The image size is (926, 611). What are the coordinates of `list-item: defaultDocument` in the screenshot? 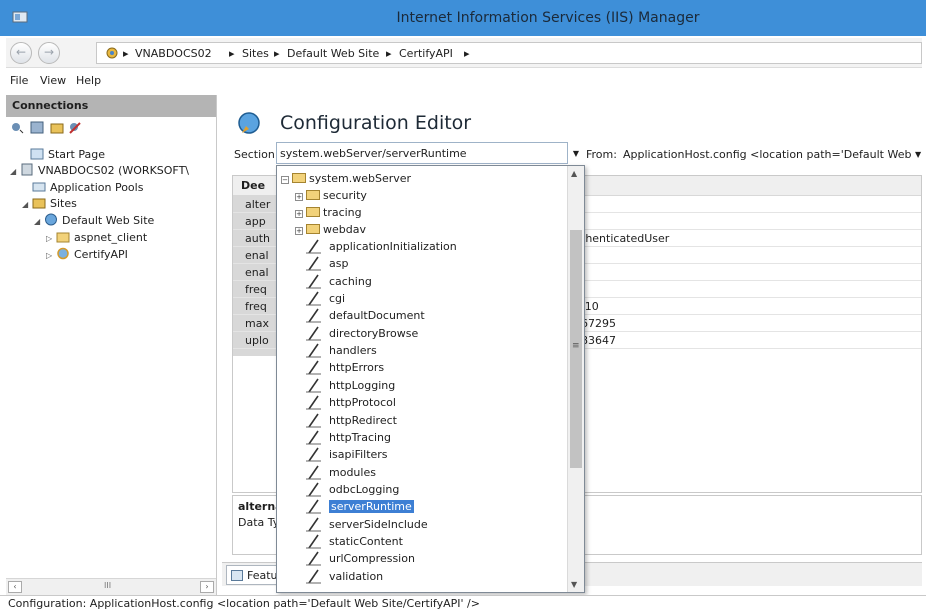 It's located at (365, 315).